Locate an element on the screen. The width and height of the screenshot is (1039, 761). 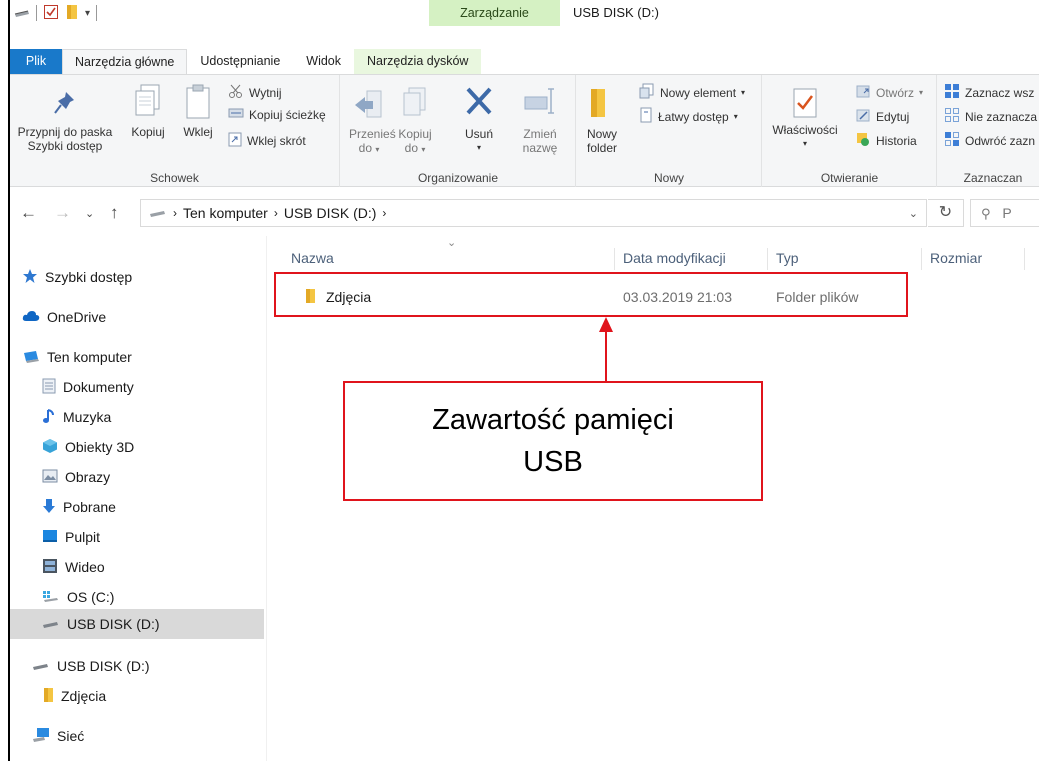
nav-item-downloads: Pobrane is located at coordinates (137, 507).